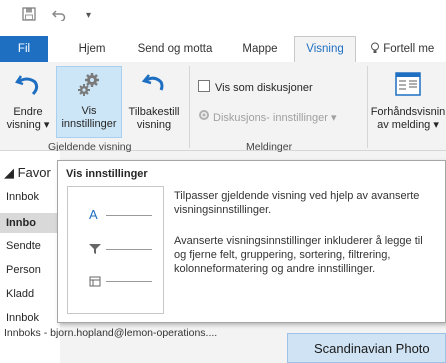 This screenshot has height=363, width=446. I want to click on reset-icon, so click(154, 86).